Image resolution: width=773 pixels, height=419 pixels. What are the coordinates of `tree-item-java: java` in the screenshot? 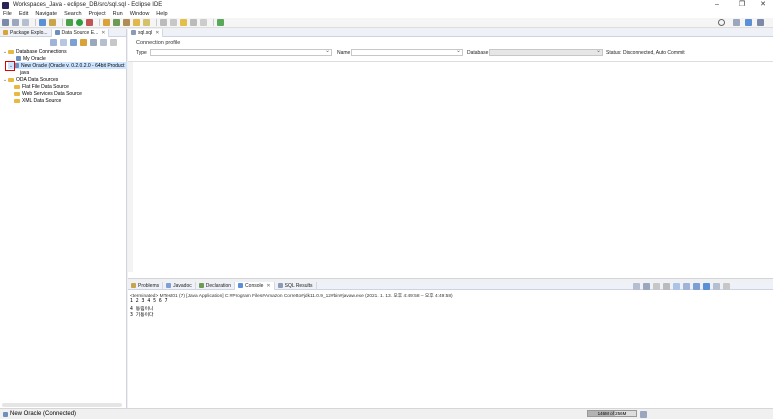 It's located at (24, 72).